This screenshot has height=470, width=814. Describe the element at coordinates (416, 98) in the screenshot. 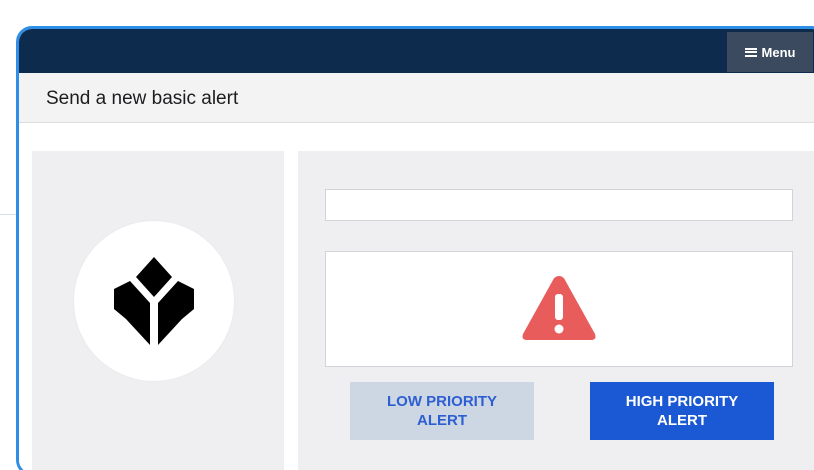

I see `page-header: Send a new basic alert` at that location.